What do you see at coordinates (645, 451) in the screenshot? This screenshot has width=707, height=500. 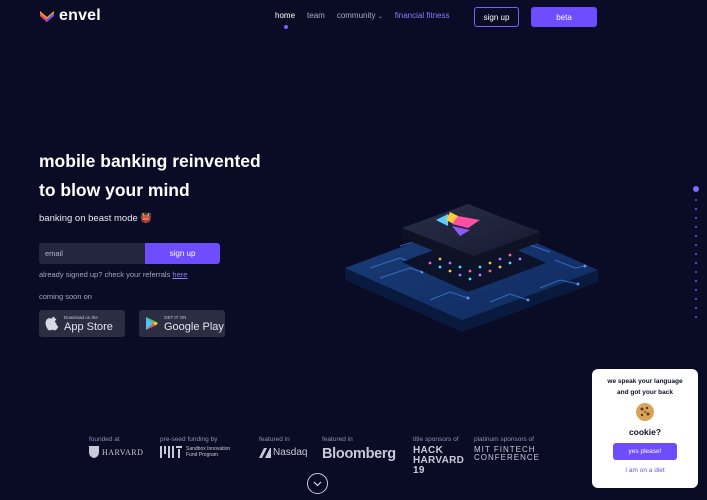 I see `cookie-accept-button: yes please!` at bounding box center [645, 451].